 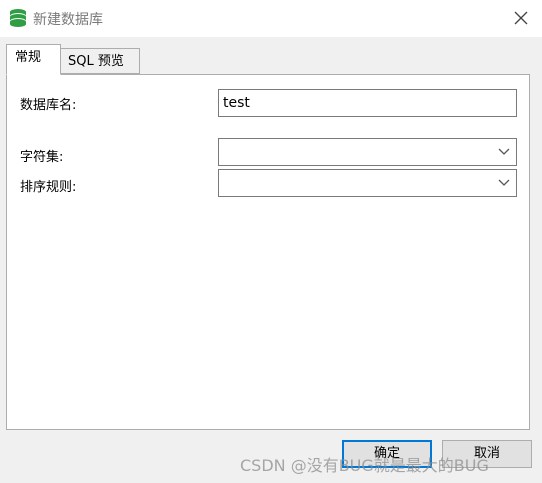 I want to click on db-name-input, so click(x=367, y=103).